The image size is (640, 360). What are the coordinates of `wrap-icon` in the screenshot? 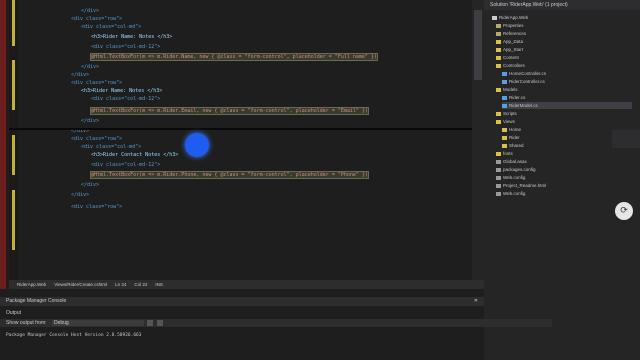 It's located at (159, 322).